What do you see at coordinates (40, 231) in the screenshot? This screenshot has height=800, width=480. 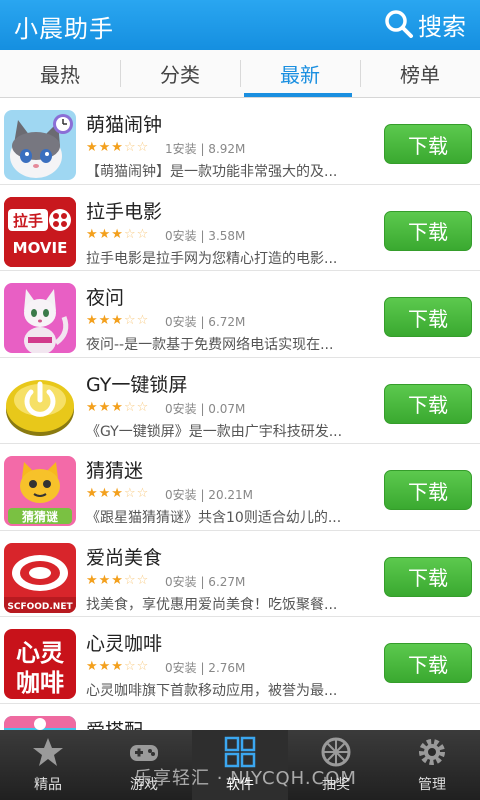 I see `lashou-movie-icon: 拉手 MOVIE` at bounding box center [40, 231].